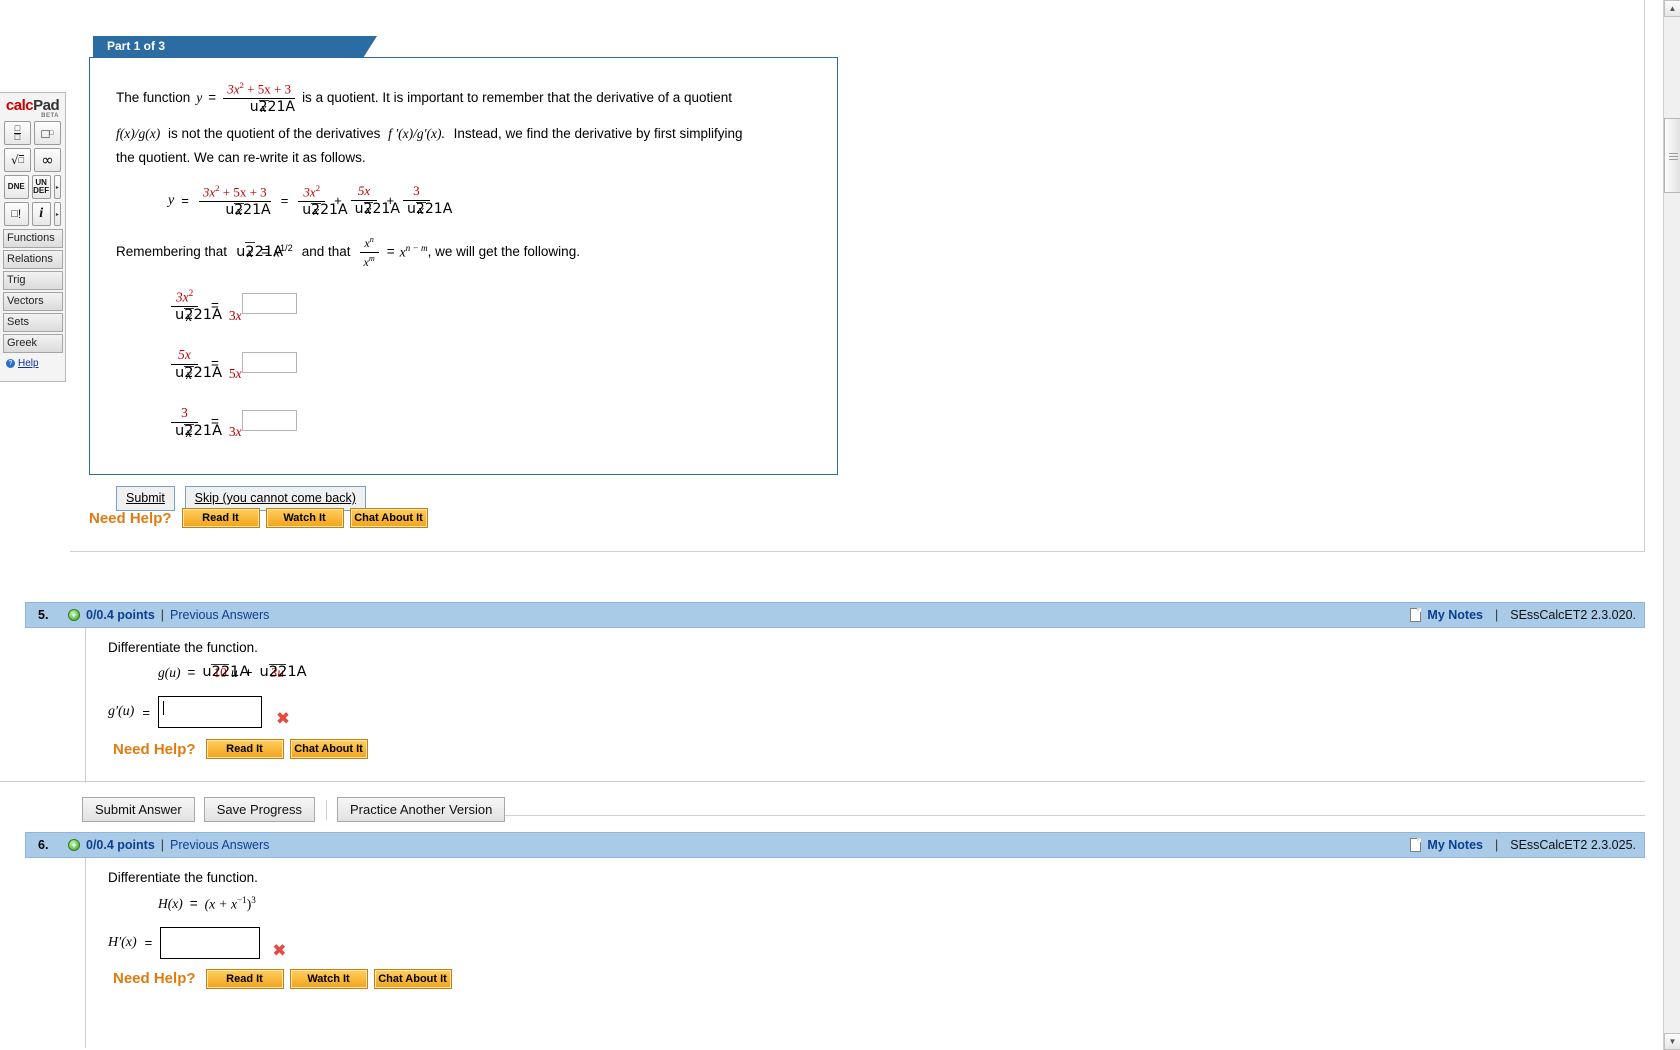 Image resolution: width=1680 pixels, height=1050 pixels. What do you see at coordinates (269, 363) in the screenshot?
I see `part-row2-answer-input` at bounding box center [269, 363].